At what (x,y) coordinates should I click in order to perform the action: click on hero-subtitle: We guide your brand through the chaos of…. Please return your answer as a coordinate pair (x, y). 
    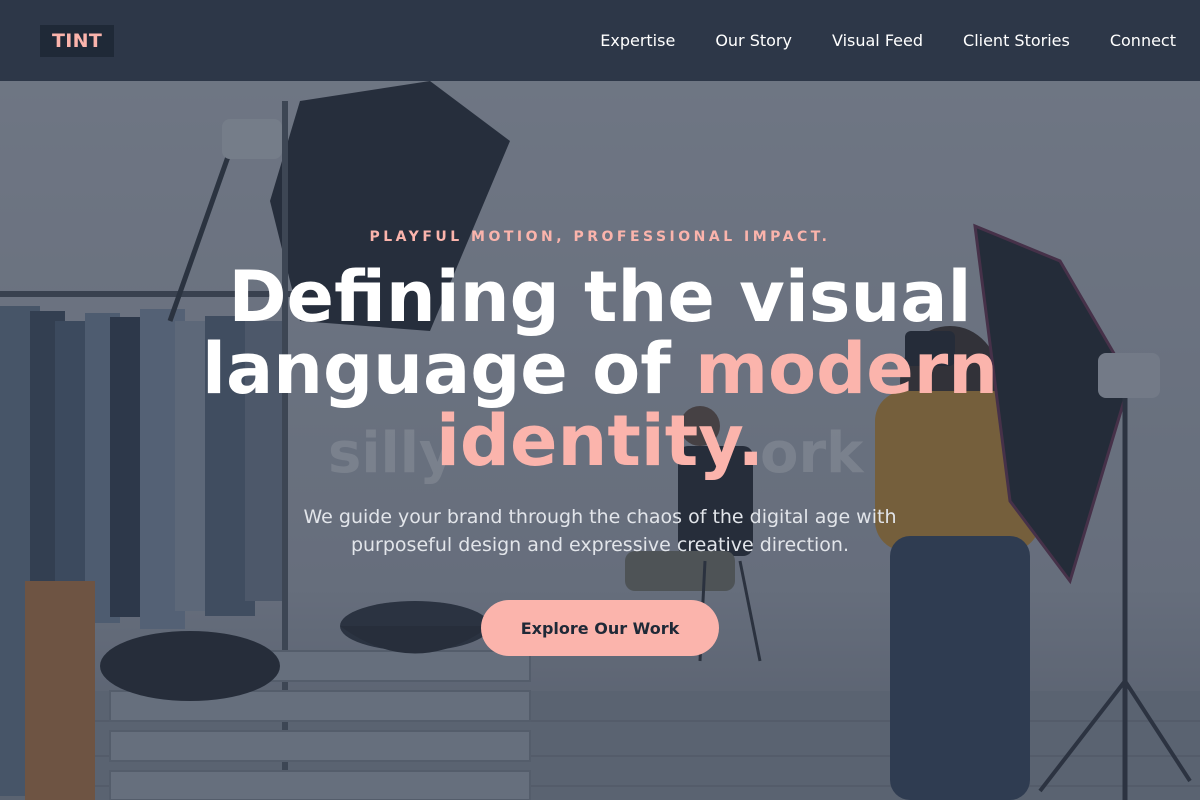
    Looking at the image, I should click on (600, 531).